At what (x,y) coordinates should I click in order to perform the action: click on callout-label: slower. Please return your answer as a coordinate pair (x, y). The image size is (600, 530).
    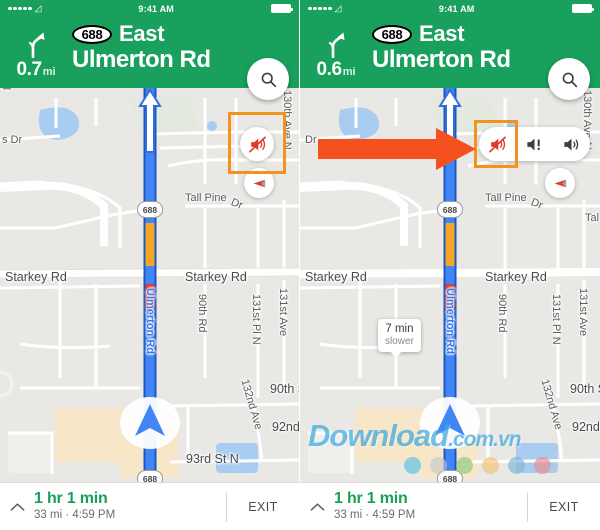
    Looking at the image, I should click on (399, 341).